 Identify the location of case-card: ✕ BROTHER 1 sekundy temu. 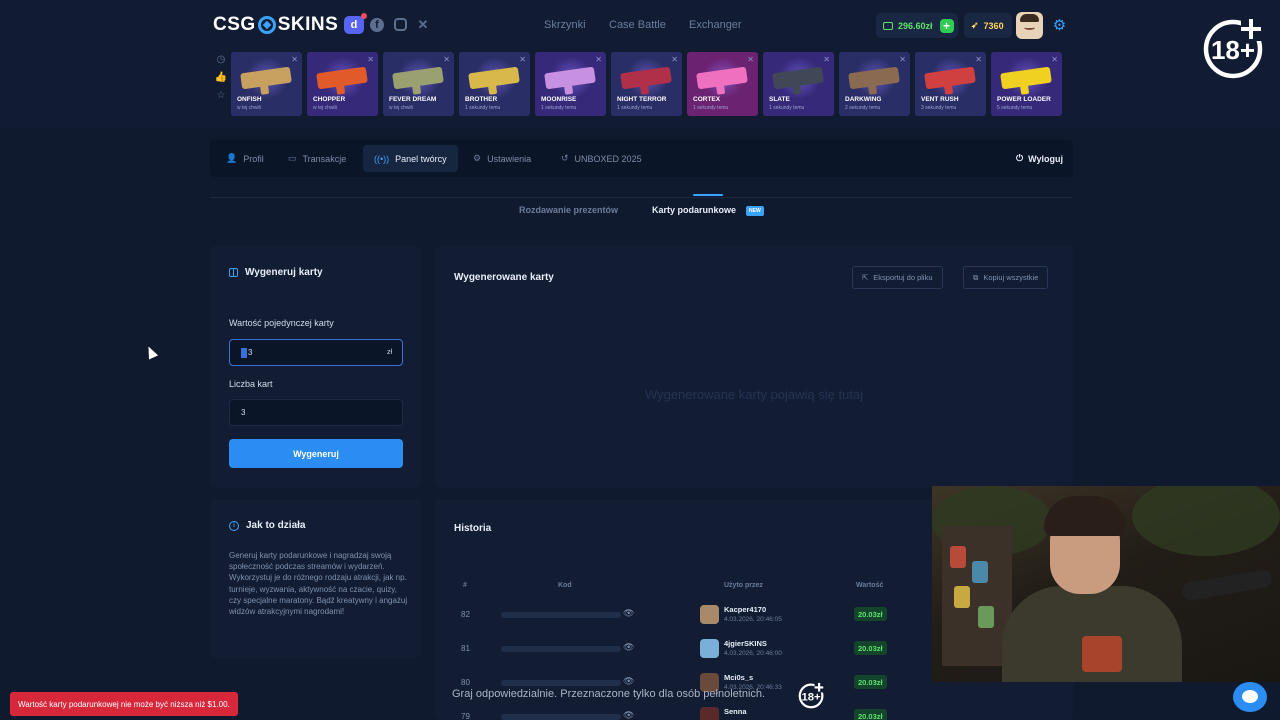
(494, 84).